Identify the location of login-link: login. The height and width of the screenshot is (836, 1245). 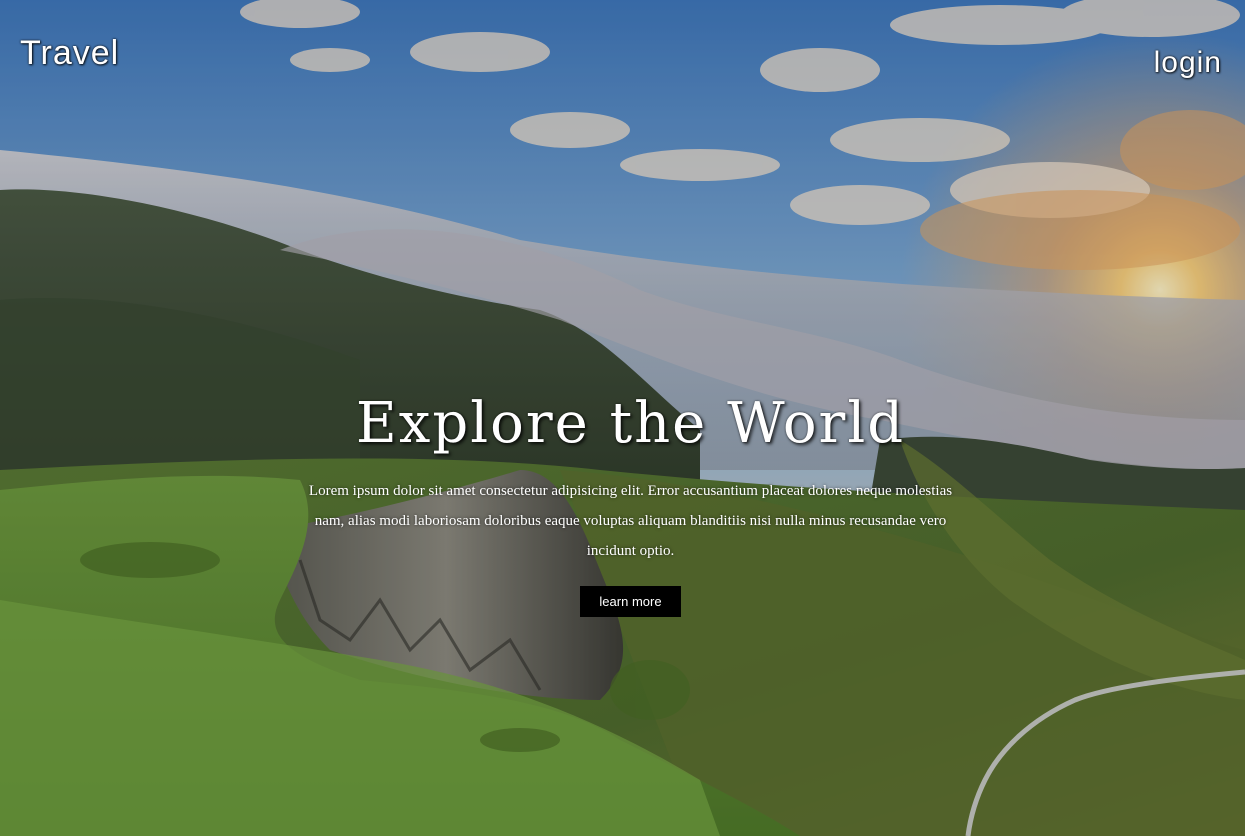
(1188, 63).